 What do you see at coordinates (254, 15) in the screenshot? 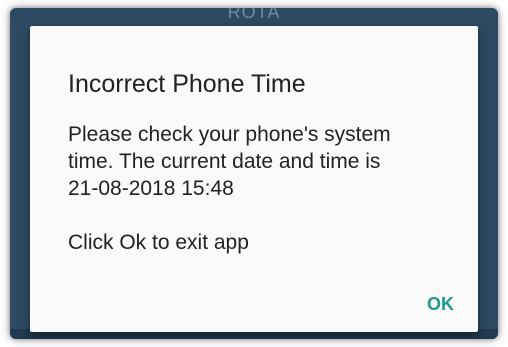
I see `background-app-title: ROTA` at bounding box center [254, 15].